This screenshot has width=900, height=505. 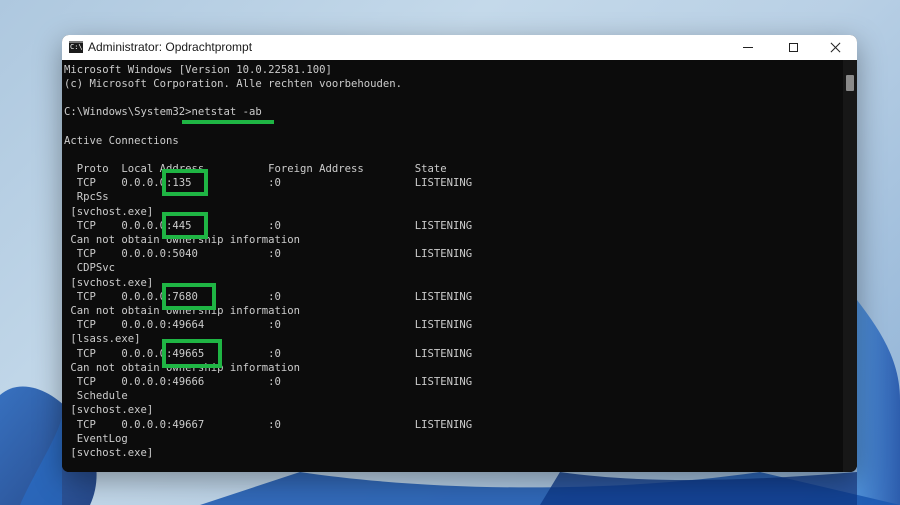 What do you see at coordinates (268, 382) in the screenshot?
I see `connection-row: TCP 0.0.0.0:49666 :0 LISTENING` at bounding box center [268, 382].